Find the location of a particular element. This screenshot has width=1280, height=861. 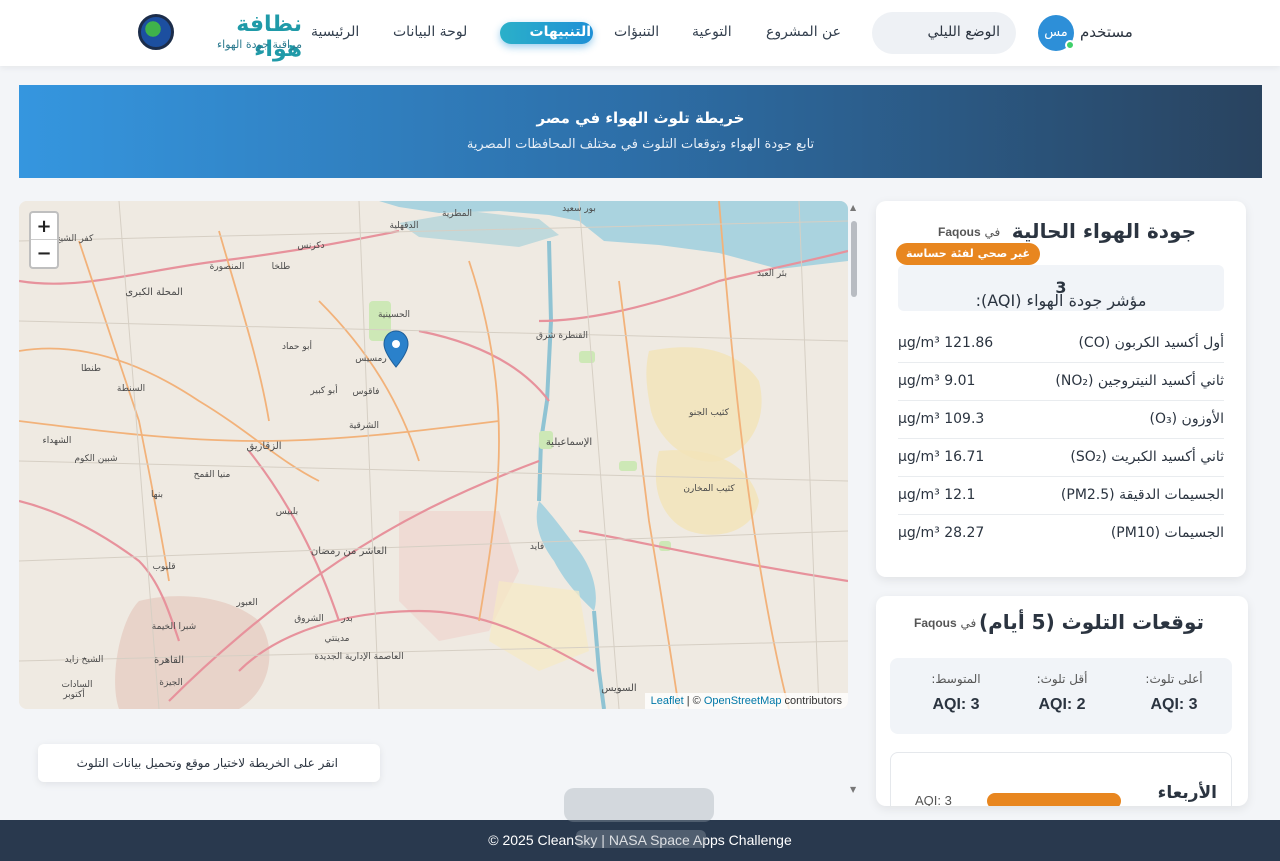

map-label: العاصمة الإدارية الجديدة is located at coordinates (358, 657).